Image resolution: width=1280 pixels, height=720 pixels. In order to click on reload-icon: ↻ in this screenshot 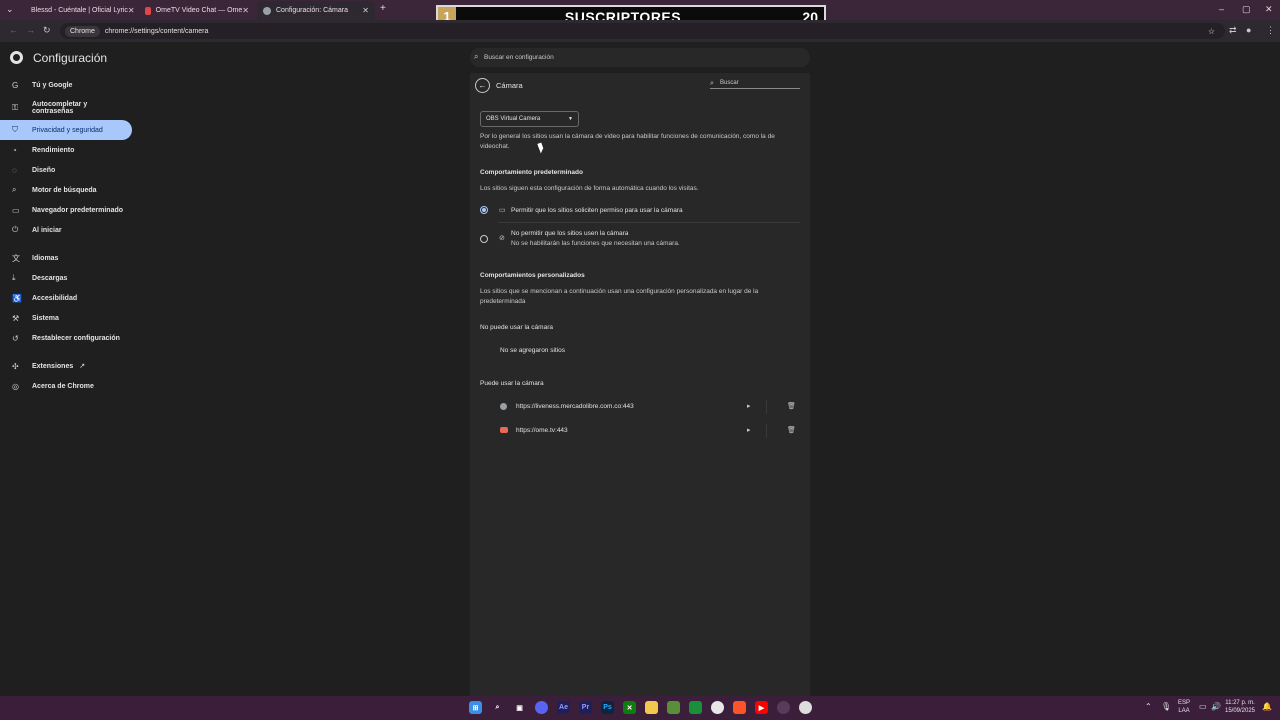, I will do `click(47, 30)`.